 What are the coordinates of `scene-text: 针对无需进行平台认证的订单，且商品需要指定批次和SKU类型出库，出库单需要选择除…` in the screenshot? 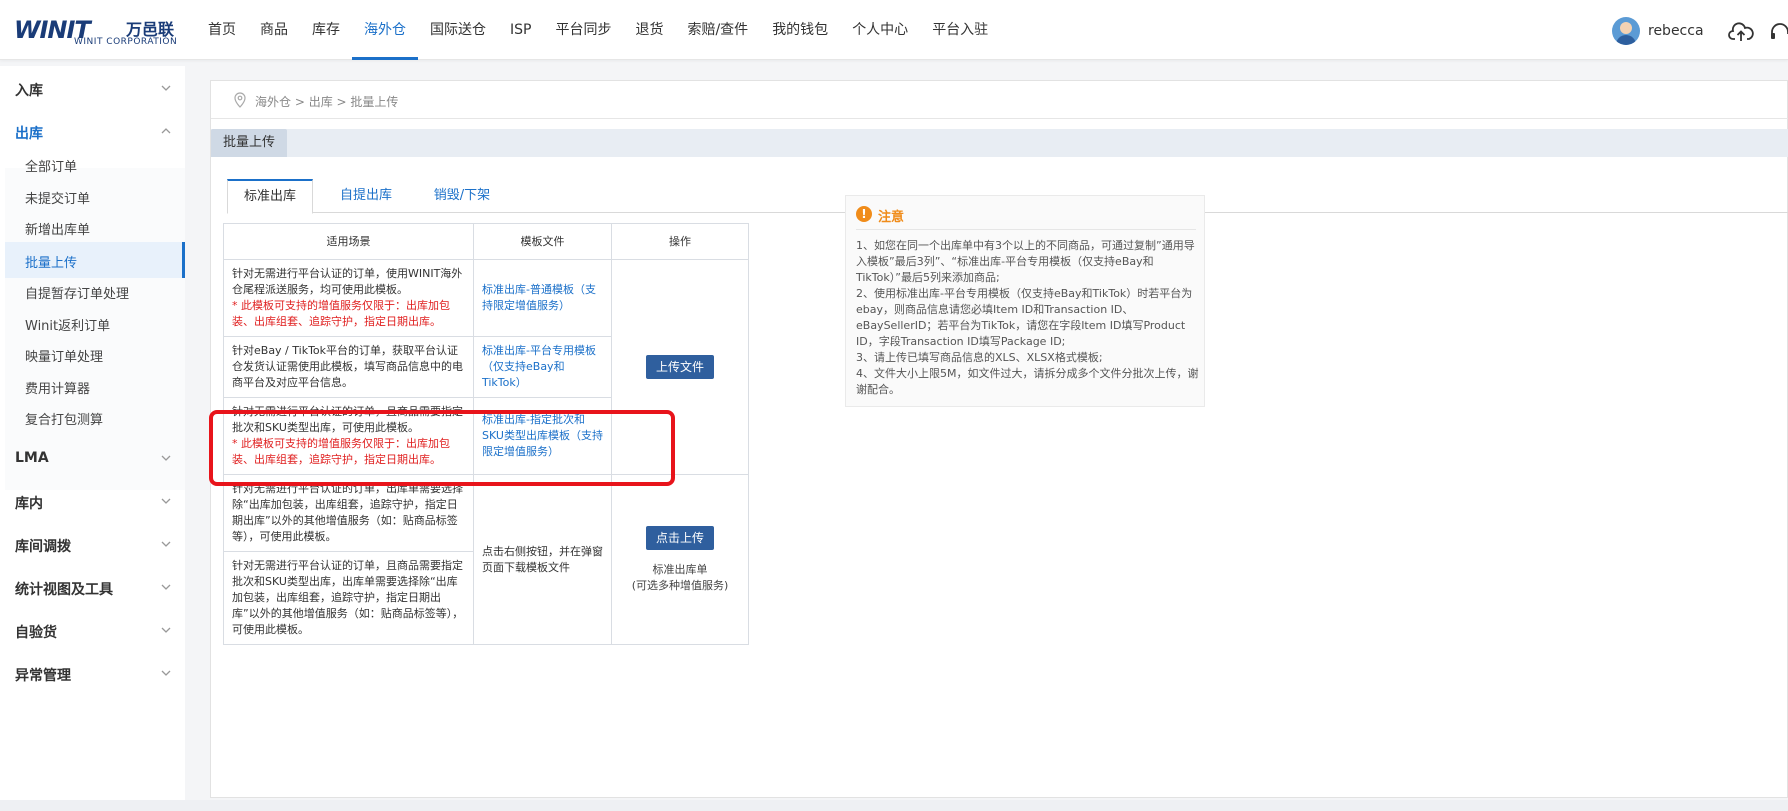 It's located at (348, 597).